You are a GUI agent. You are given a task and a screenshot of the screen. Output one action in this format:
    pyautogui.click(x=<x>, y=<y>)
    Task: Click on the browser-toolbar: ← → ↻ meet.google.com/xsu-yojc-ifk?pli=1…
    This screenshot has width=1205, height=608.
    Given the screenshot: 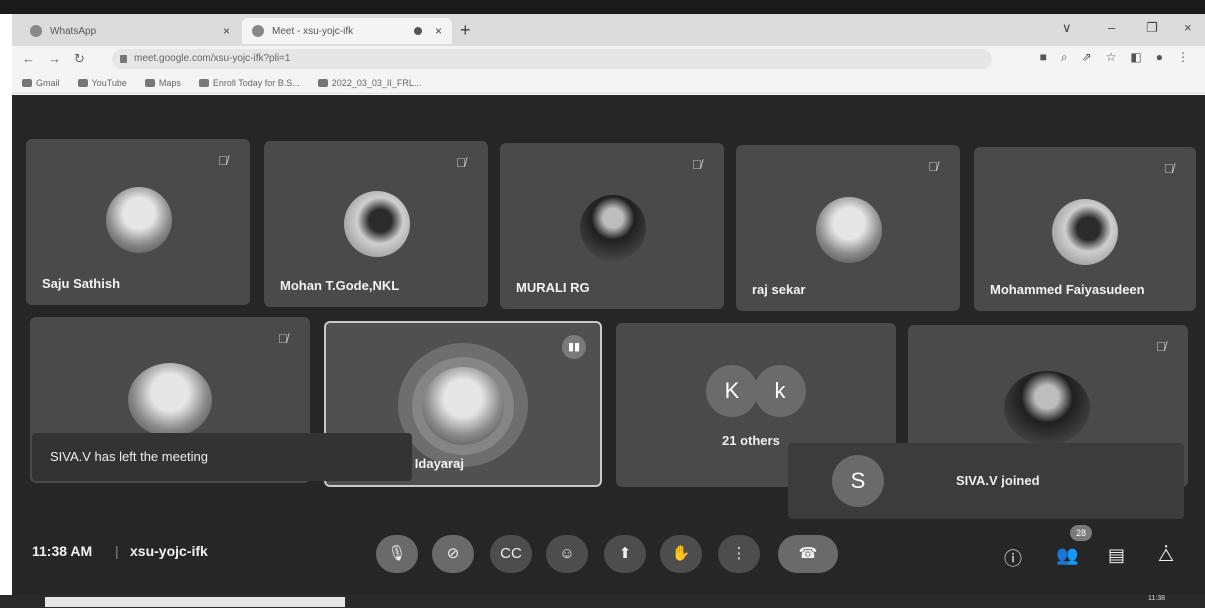 What is the action you would take?
    pyautogui.click(x=608, y=59)
    